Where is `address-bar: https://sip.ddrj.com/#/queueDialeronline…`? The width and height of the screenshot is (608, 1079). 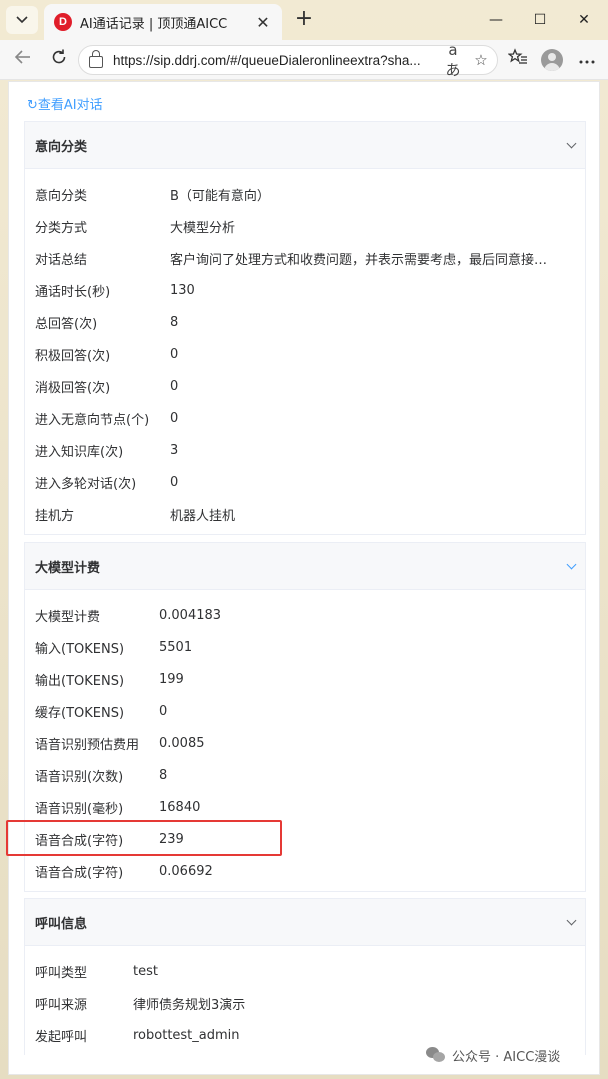 address-bar: https://sip.ddrj.com/#/queueDialeronline… is located at coordinates (304, 60).